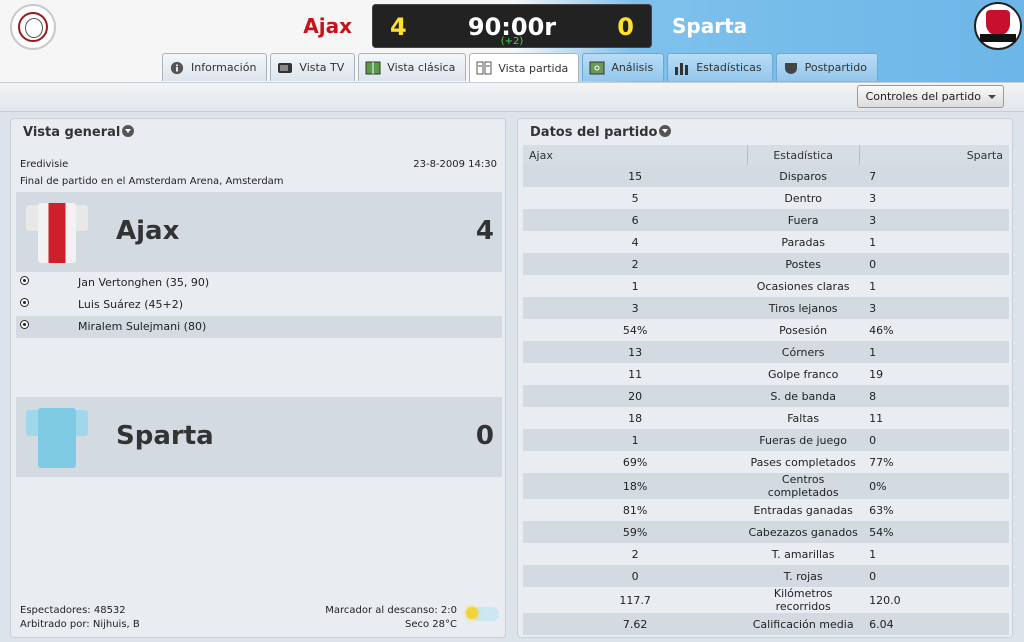 Image resolution: width=1024 pixels, height=642 pixels. I want to click on stat-label: Posesión, so click(803, 330).